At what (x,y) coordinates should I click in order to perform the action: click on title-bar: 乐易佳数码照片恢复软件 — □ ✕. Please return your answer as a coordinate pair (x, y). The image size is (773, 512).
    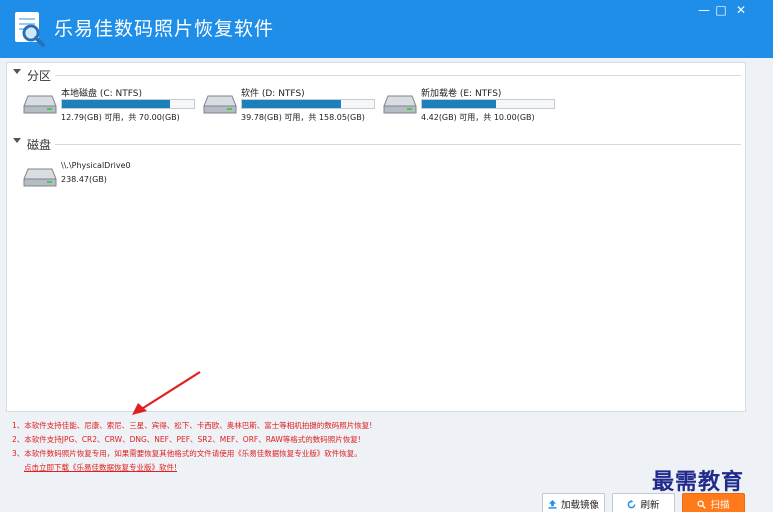
    Looking at the image, I should click on (386, 29).